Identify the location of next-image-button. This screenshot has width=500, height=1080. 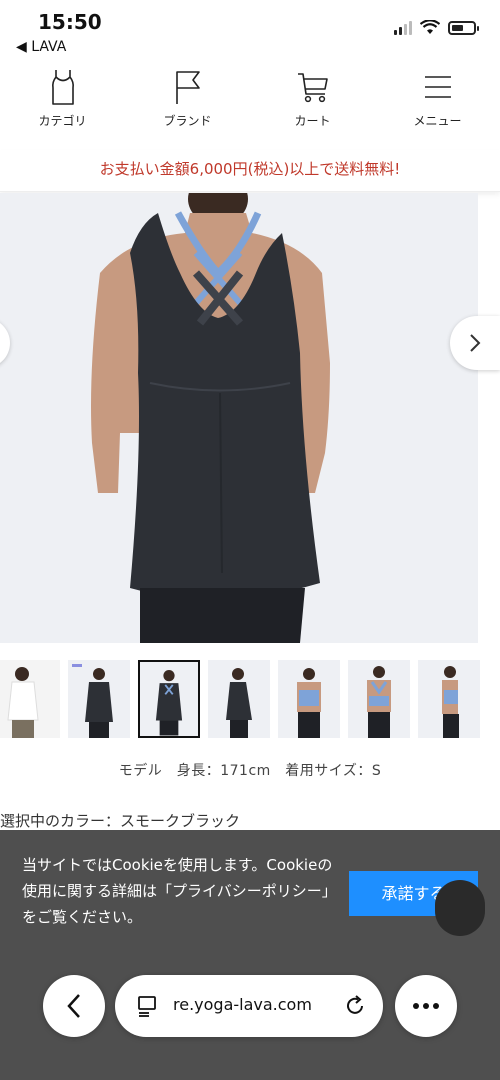
(475, 343).